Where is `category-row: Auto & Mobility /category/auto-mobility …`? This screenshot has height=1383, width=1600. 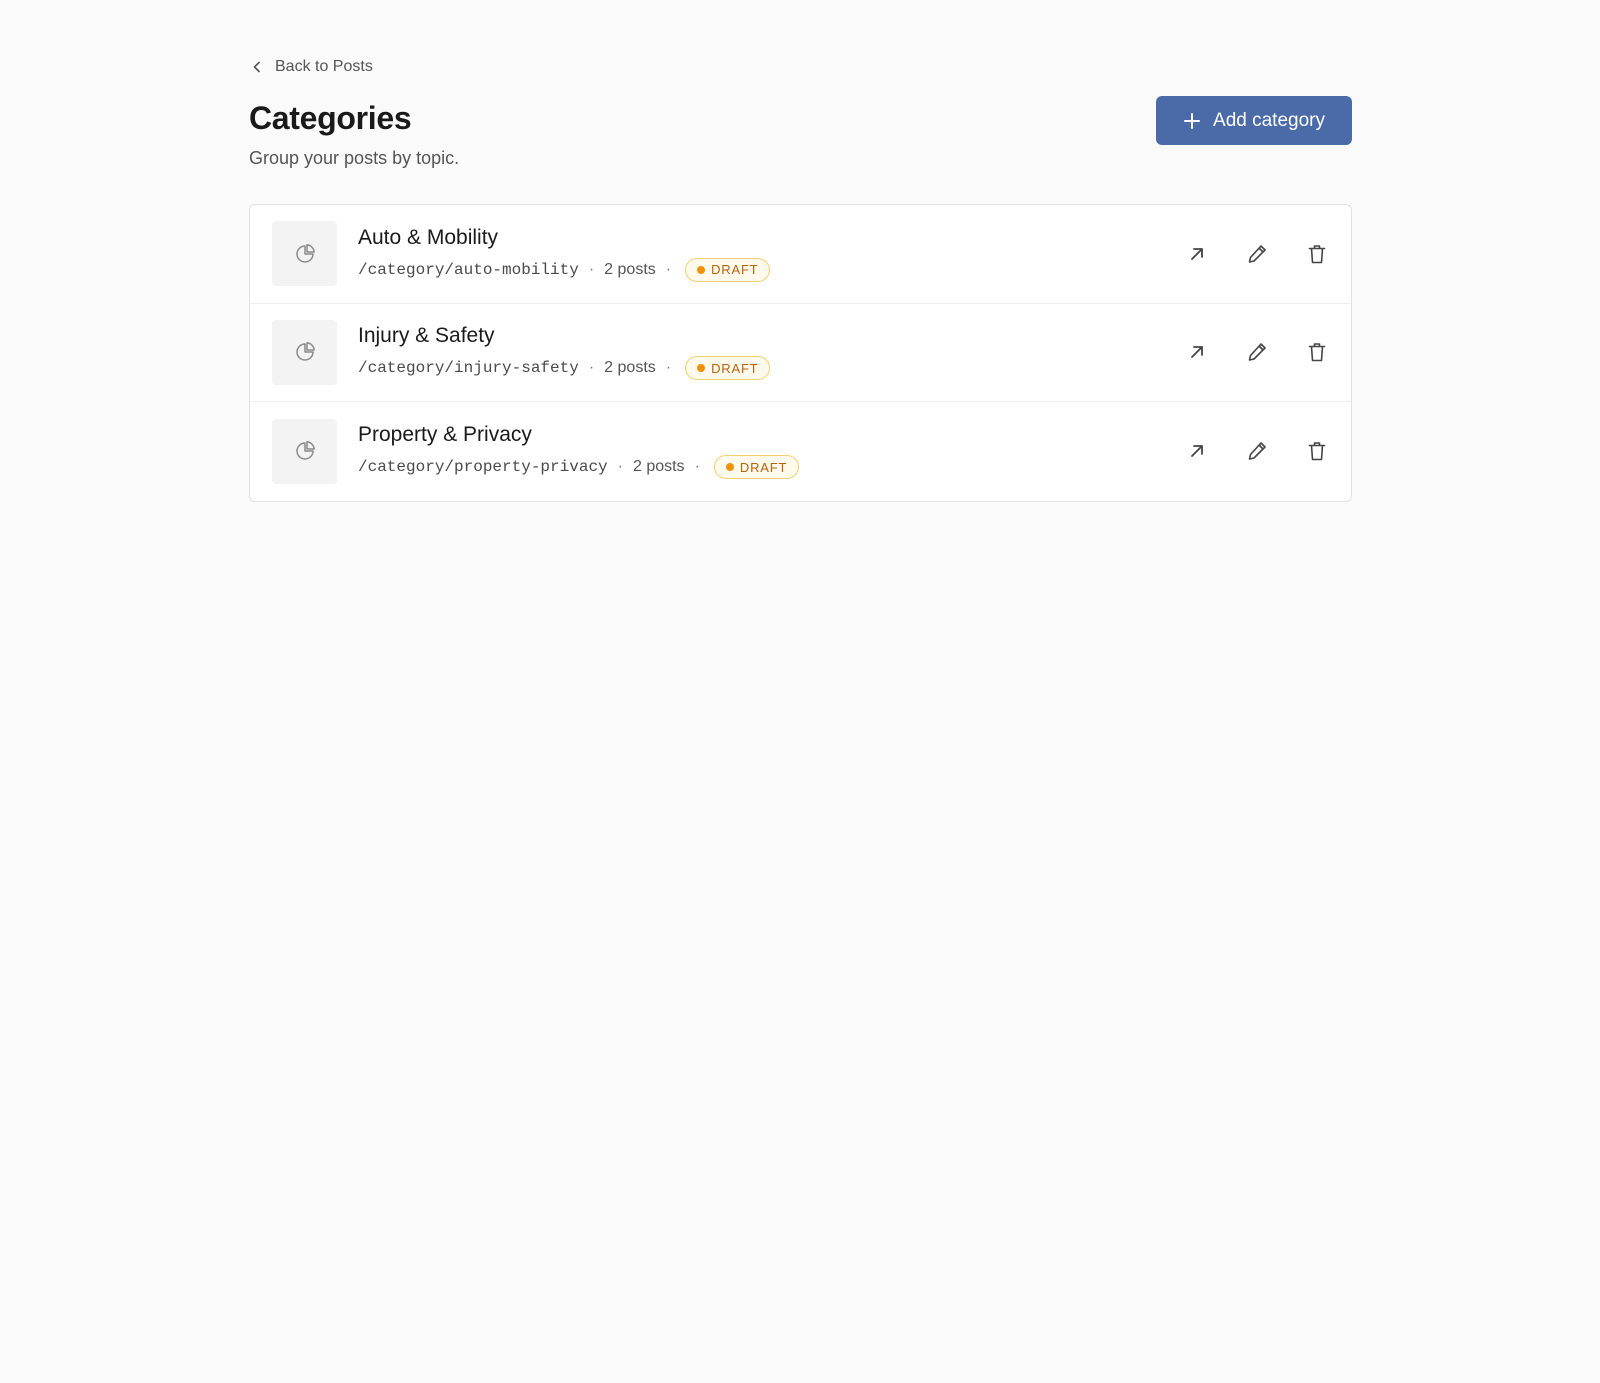 category-row: Auto & Mobility /category/auto-mobility … is located at coordinates (800, 254).